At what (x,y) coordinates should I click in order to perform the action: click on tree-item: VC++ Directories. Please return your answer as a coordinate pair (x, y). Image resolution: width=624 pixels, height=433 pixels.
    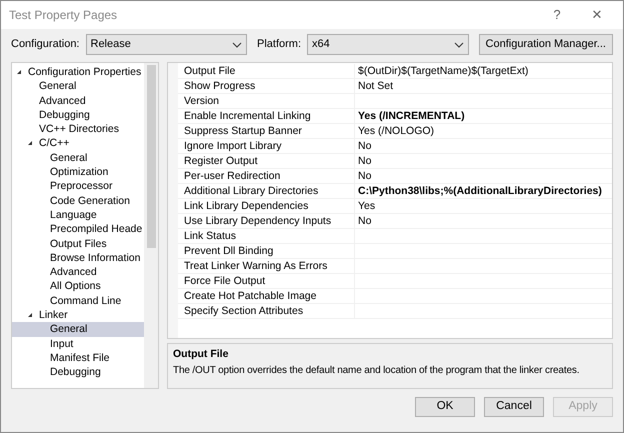
    Looking at the image, I should click on (78, 129).